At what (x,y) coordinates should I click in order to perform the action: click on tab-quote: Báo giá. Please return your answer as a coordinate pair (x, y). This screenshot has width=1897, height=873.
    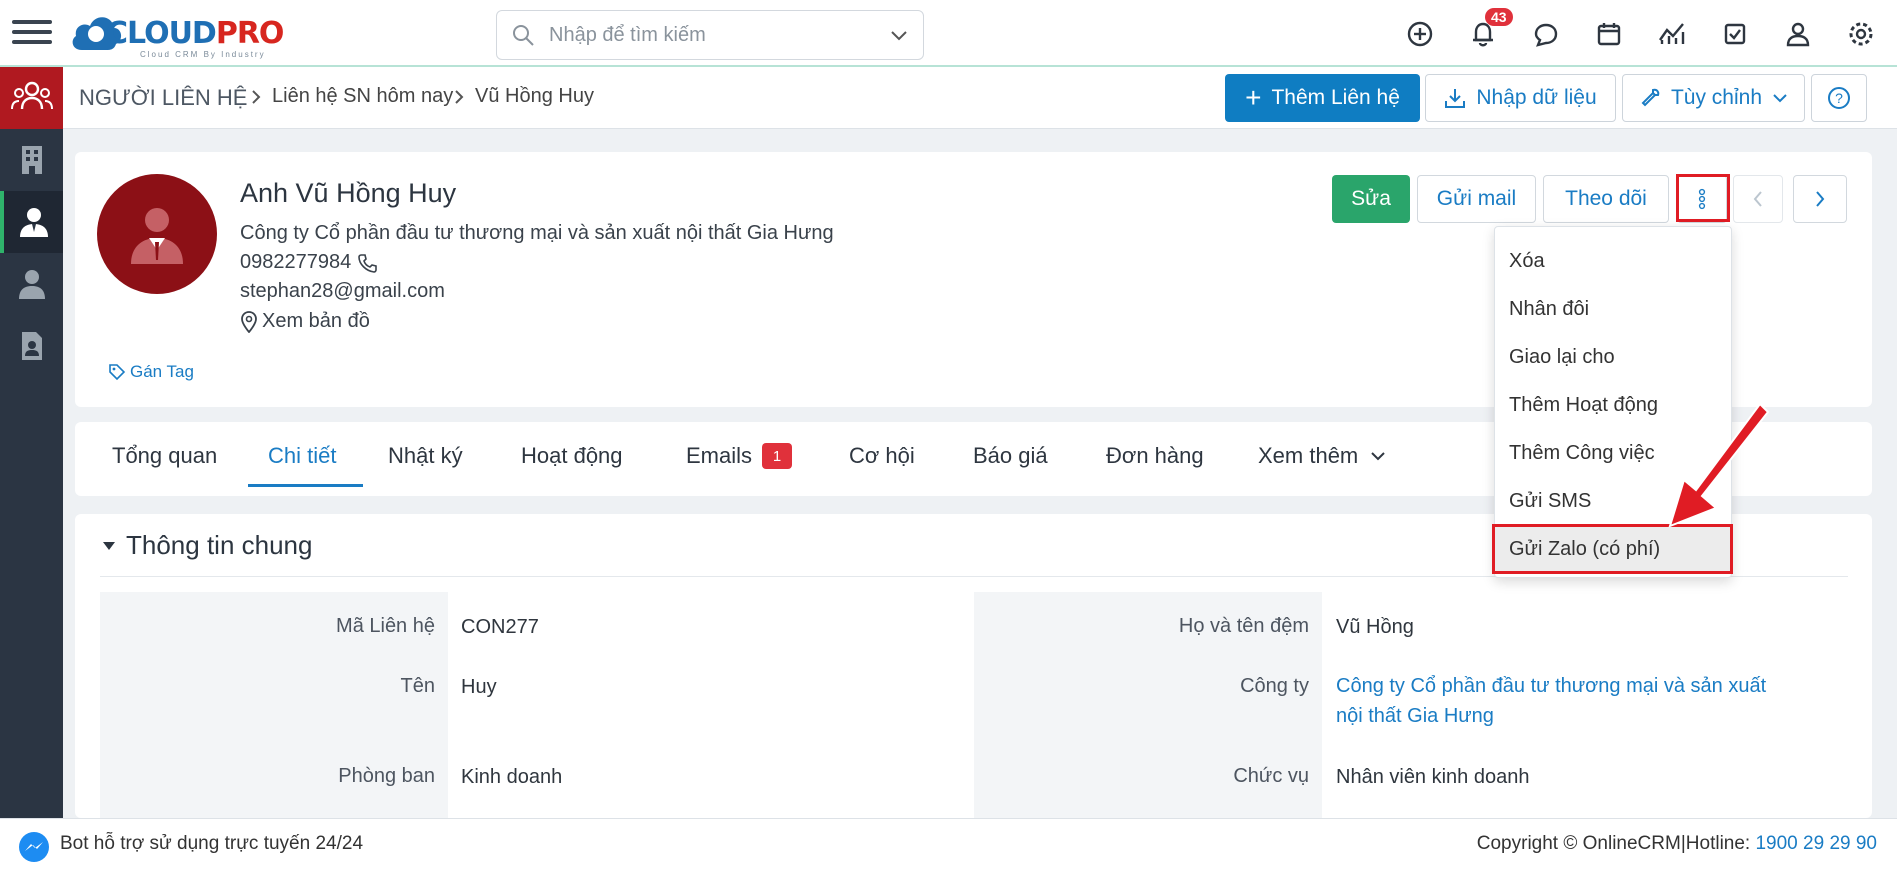
    Looking at the image, I should click on (1010, 456).